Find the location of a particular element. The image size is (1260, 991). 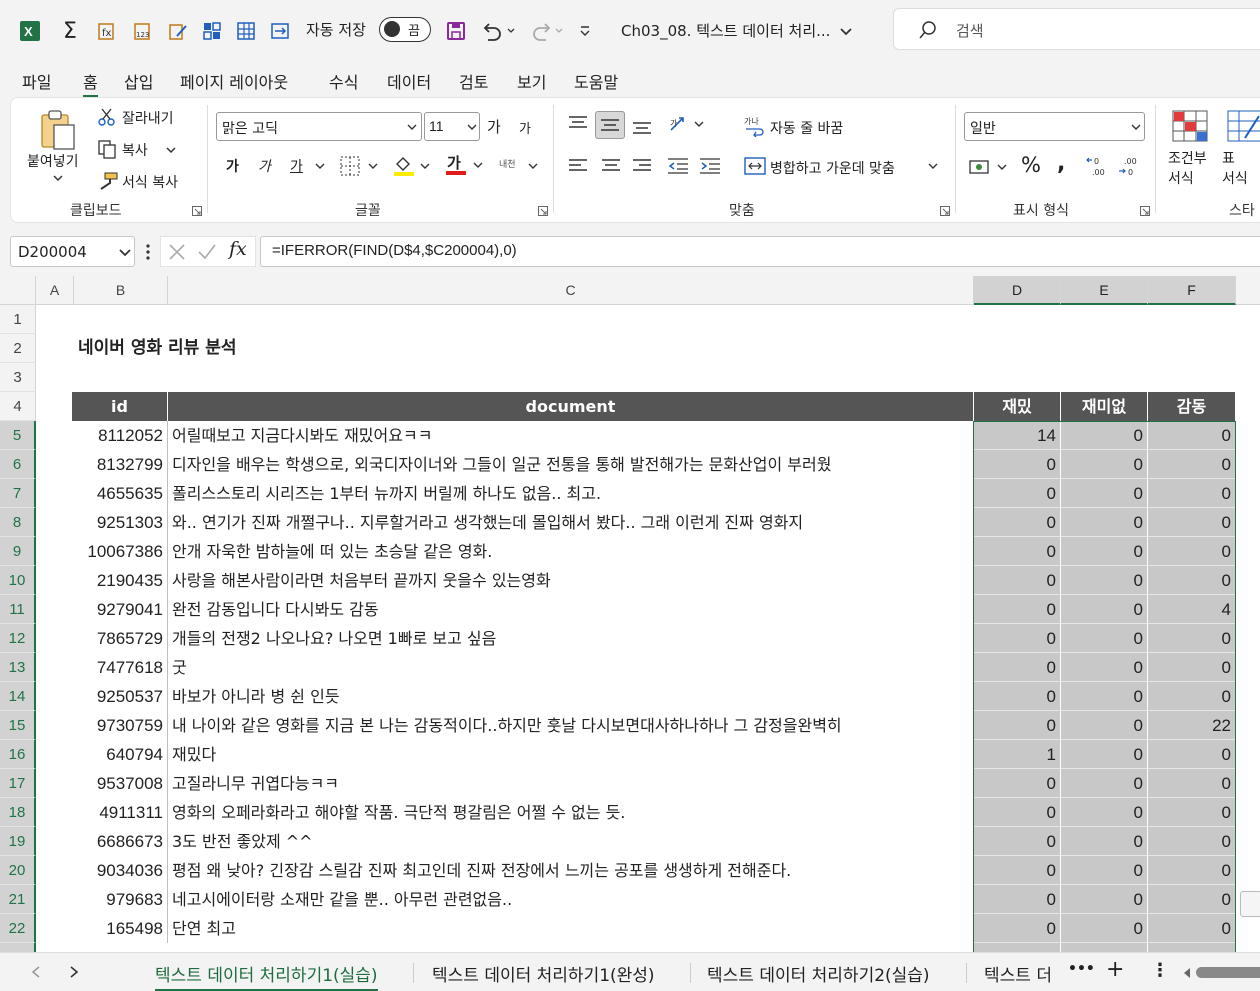

merge-center-button: 병합하고 가운데 맞춤 is located at coordinates (832, 168).